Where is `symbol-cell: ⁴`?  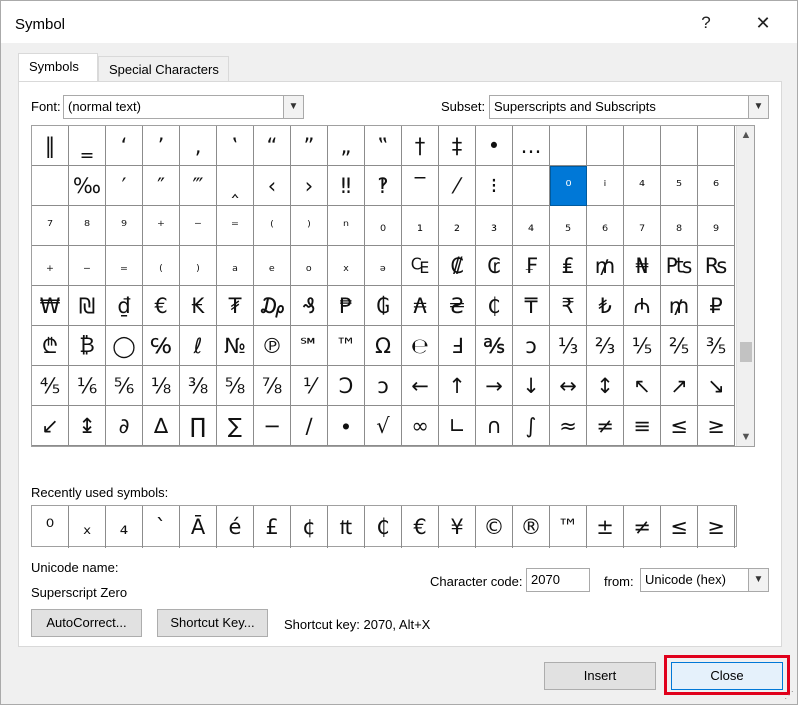 symbol-cell: ⁴ is located at coordinates (642, 186).